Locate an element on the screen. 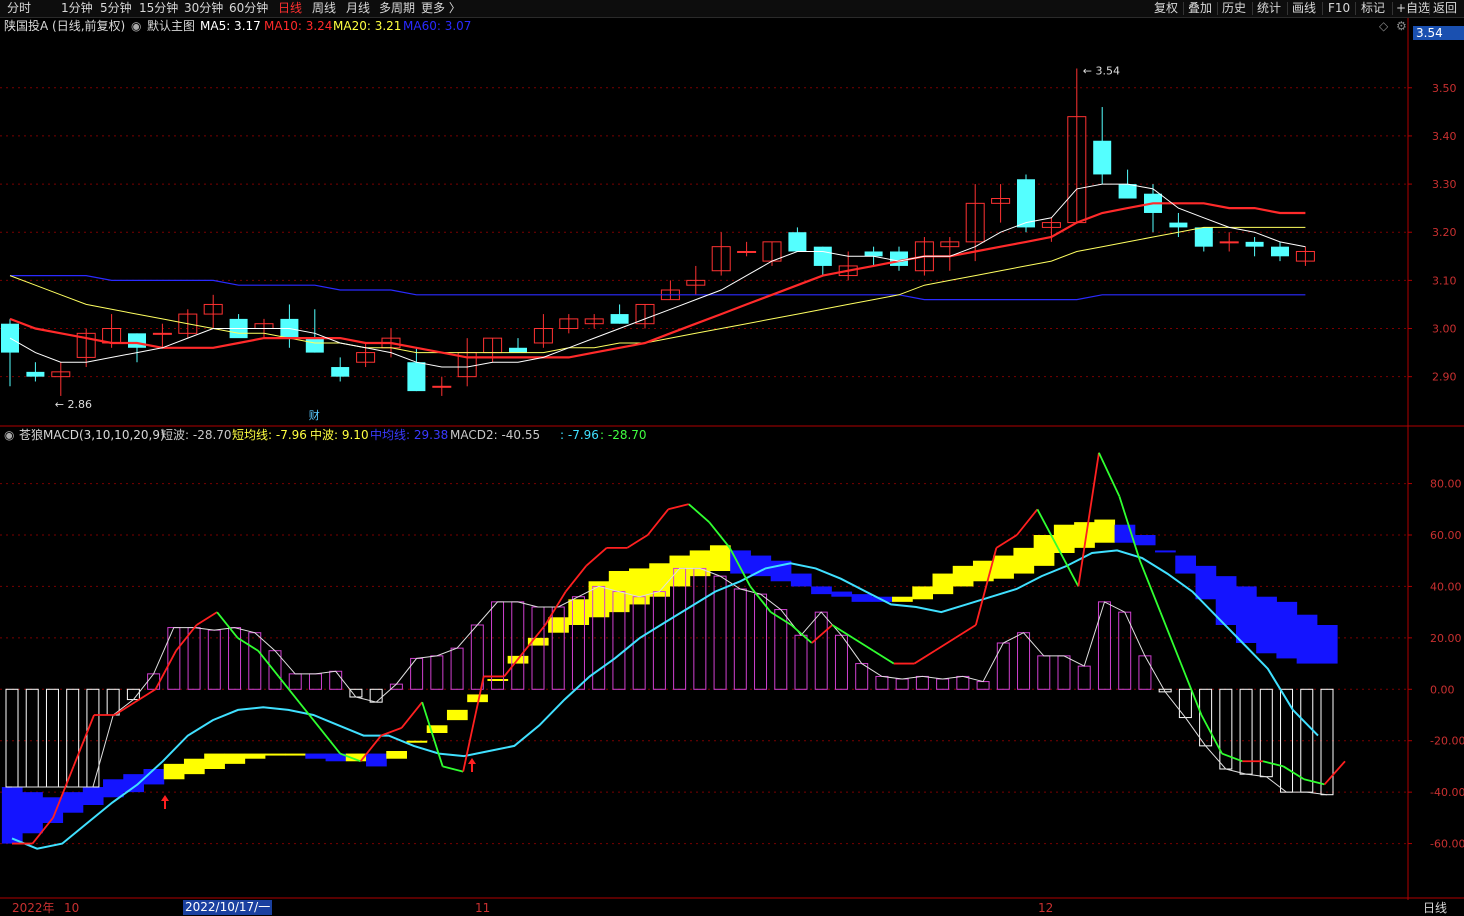 The width and height of the screenshot is (1464, 916). finance-marker: 财 is located at coordinates (314, 415).